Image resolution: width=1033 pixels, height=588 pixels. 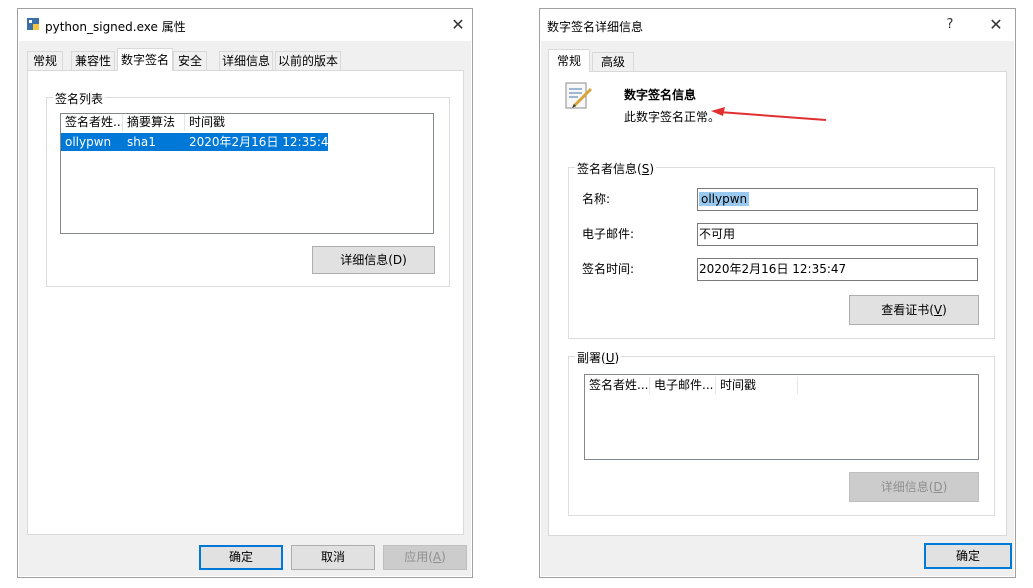 What do you see at coordinates (595, 27) in the screenshot?
I see `details-title: 数字签名详细信息` at bounding box center [595, 27].